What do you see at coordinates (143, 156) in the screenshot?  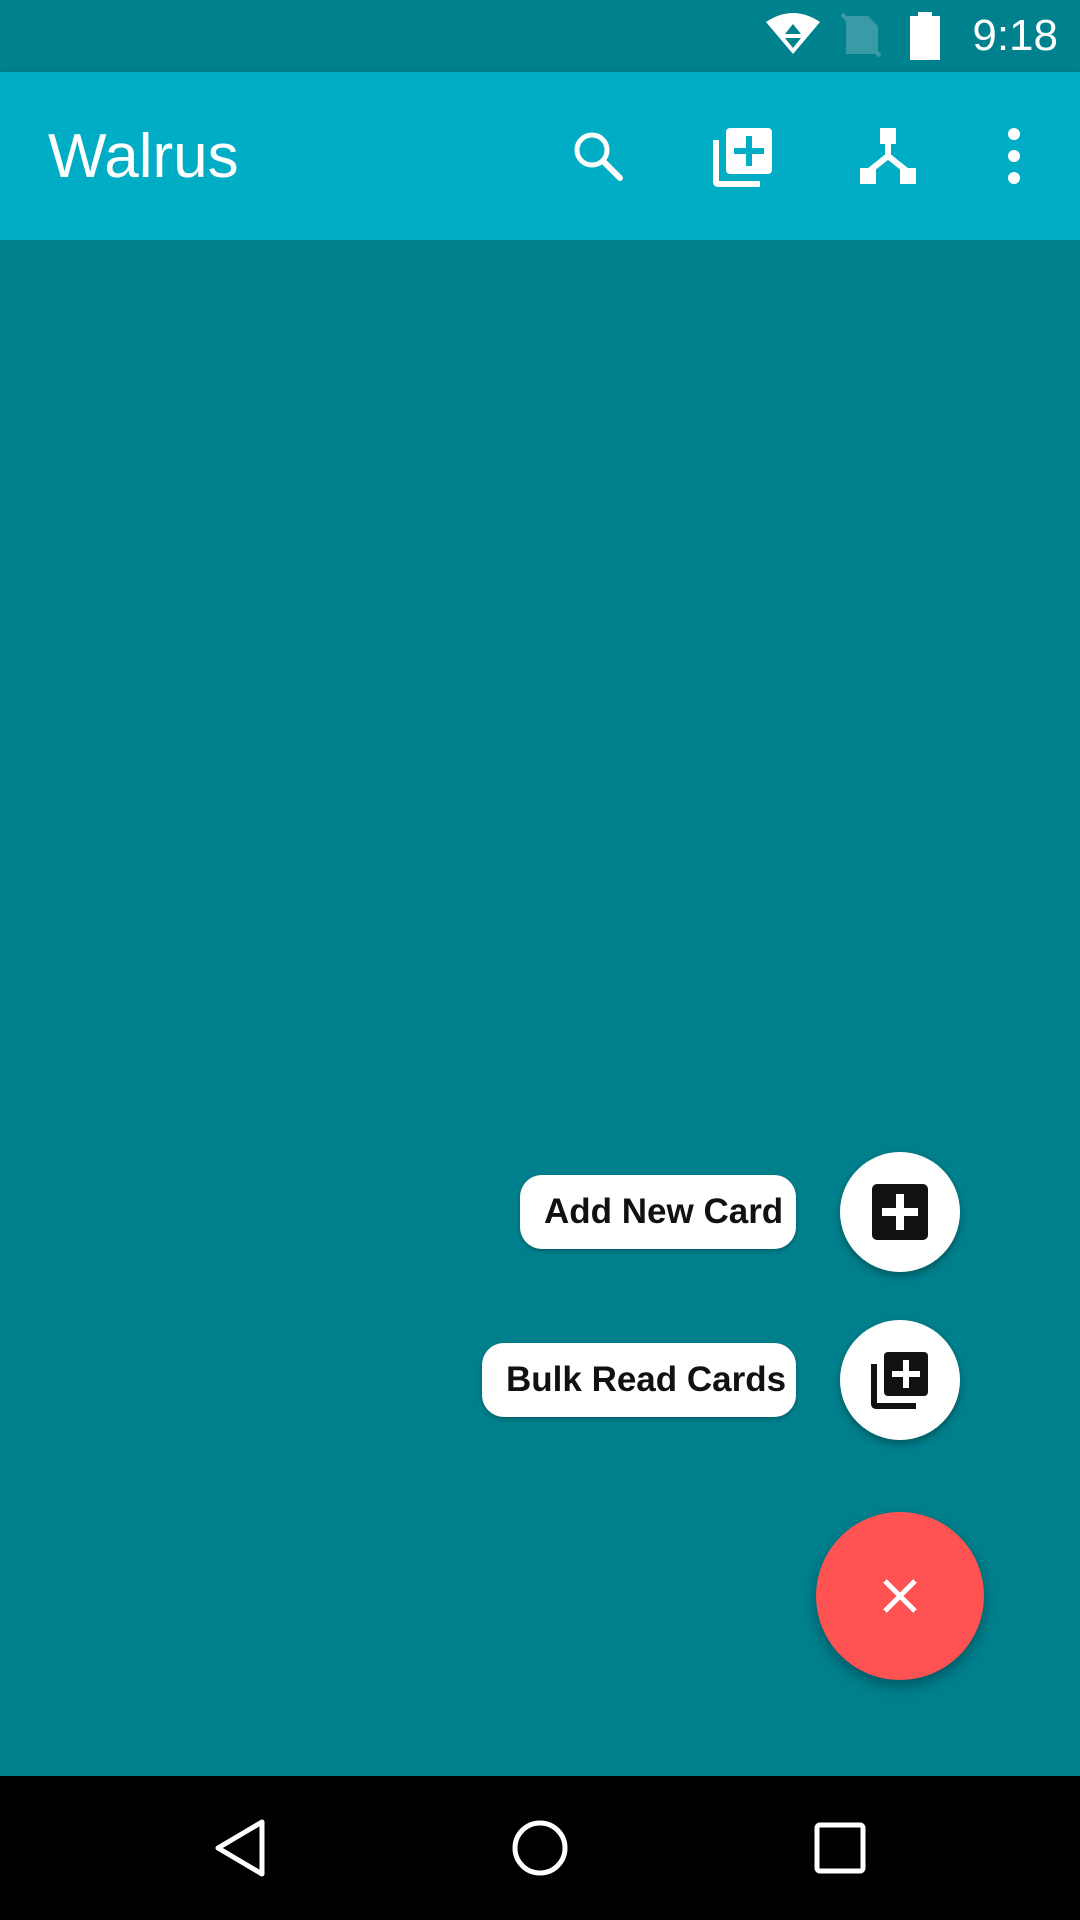 I see `app-title: Walrus` at bounding box center [143, 156].